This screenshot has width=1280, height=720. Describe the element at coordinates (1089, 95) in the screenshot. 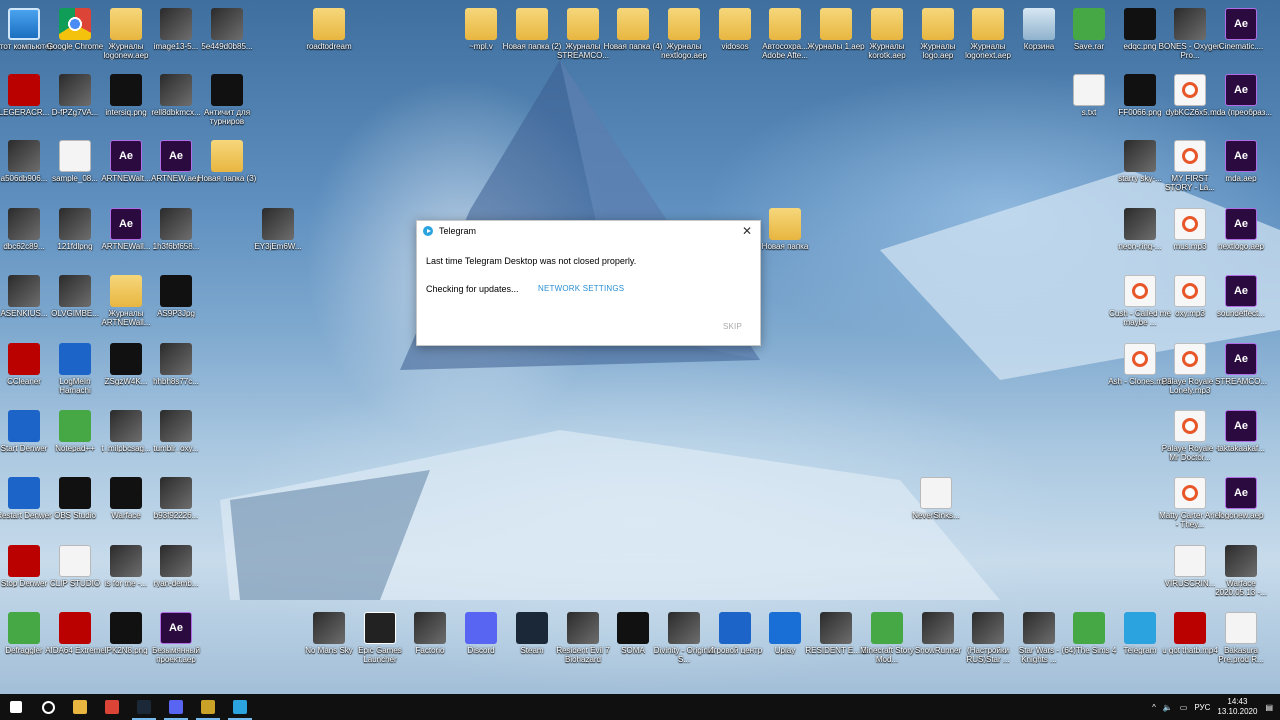

I see `desktop-icon: s.txt` at that location.